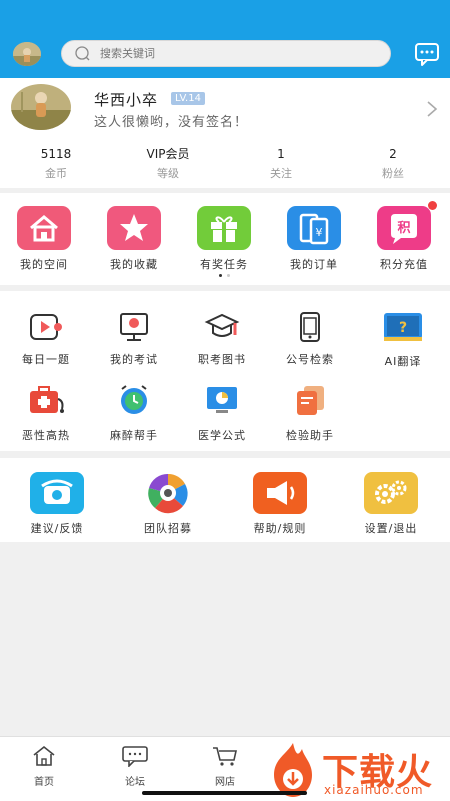  What do you see at coordinates (134, 327) in the screenshot?
I see `exam-icon` at bounding box center [134, 327].